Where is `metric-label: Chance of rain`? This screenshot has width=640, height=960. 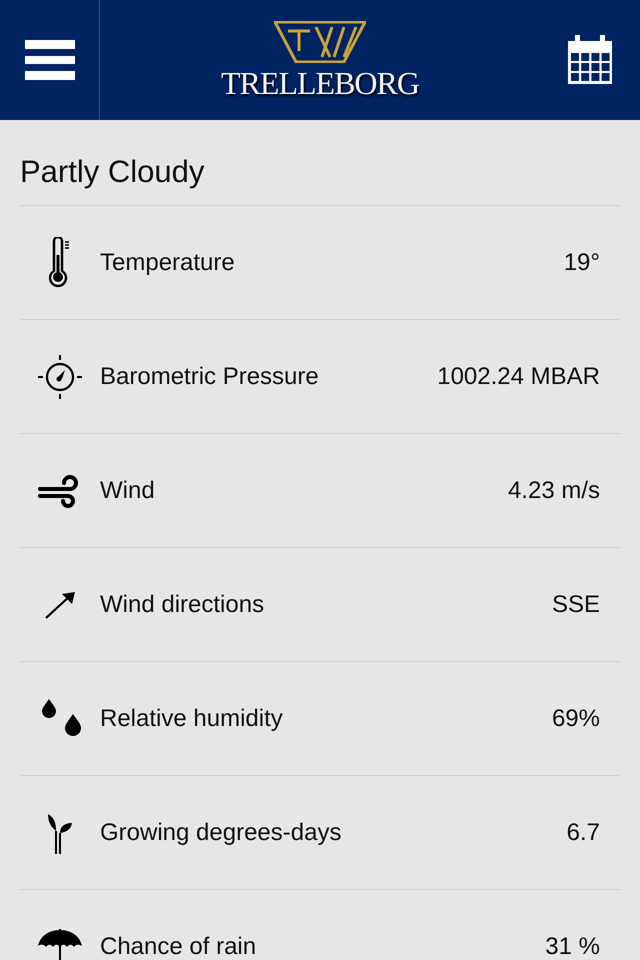 metric-label: Chance of rain is located at coordinates (179, 946).